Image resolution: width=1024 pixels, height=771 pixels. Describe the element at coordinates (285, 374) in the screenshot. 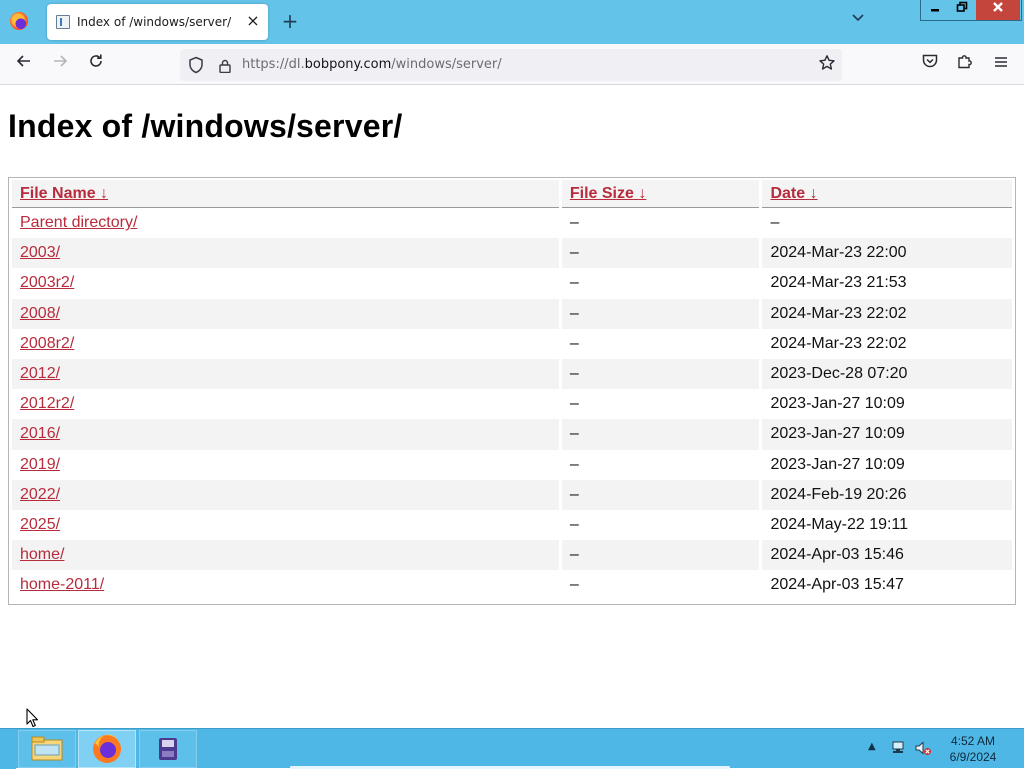

I see `file-name-cell: 2012/` at that location.